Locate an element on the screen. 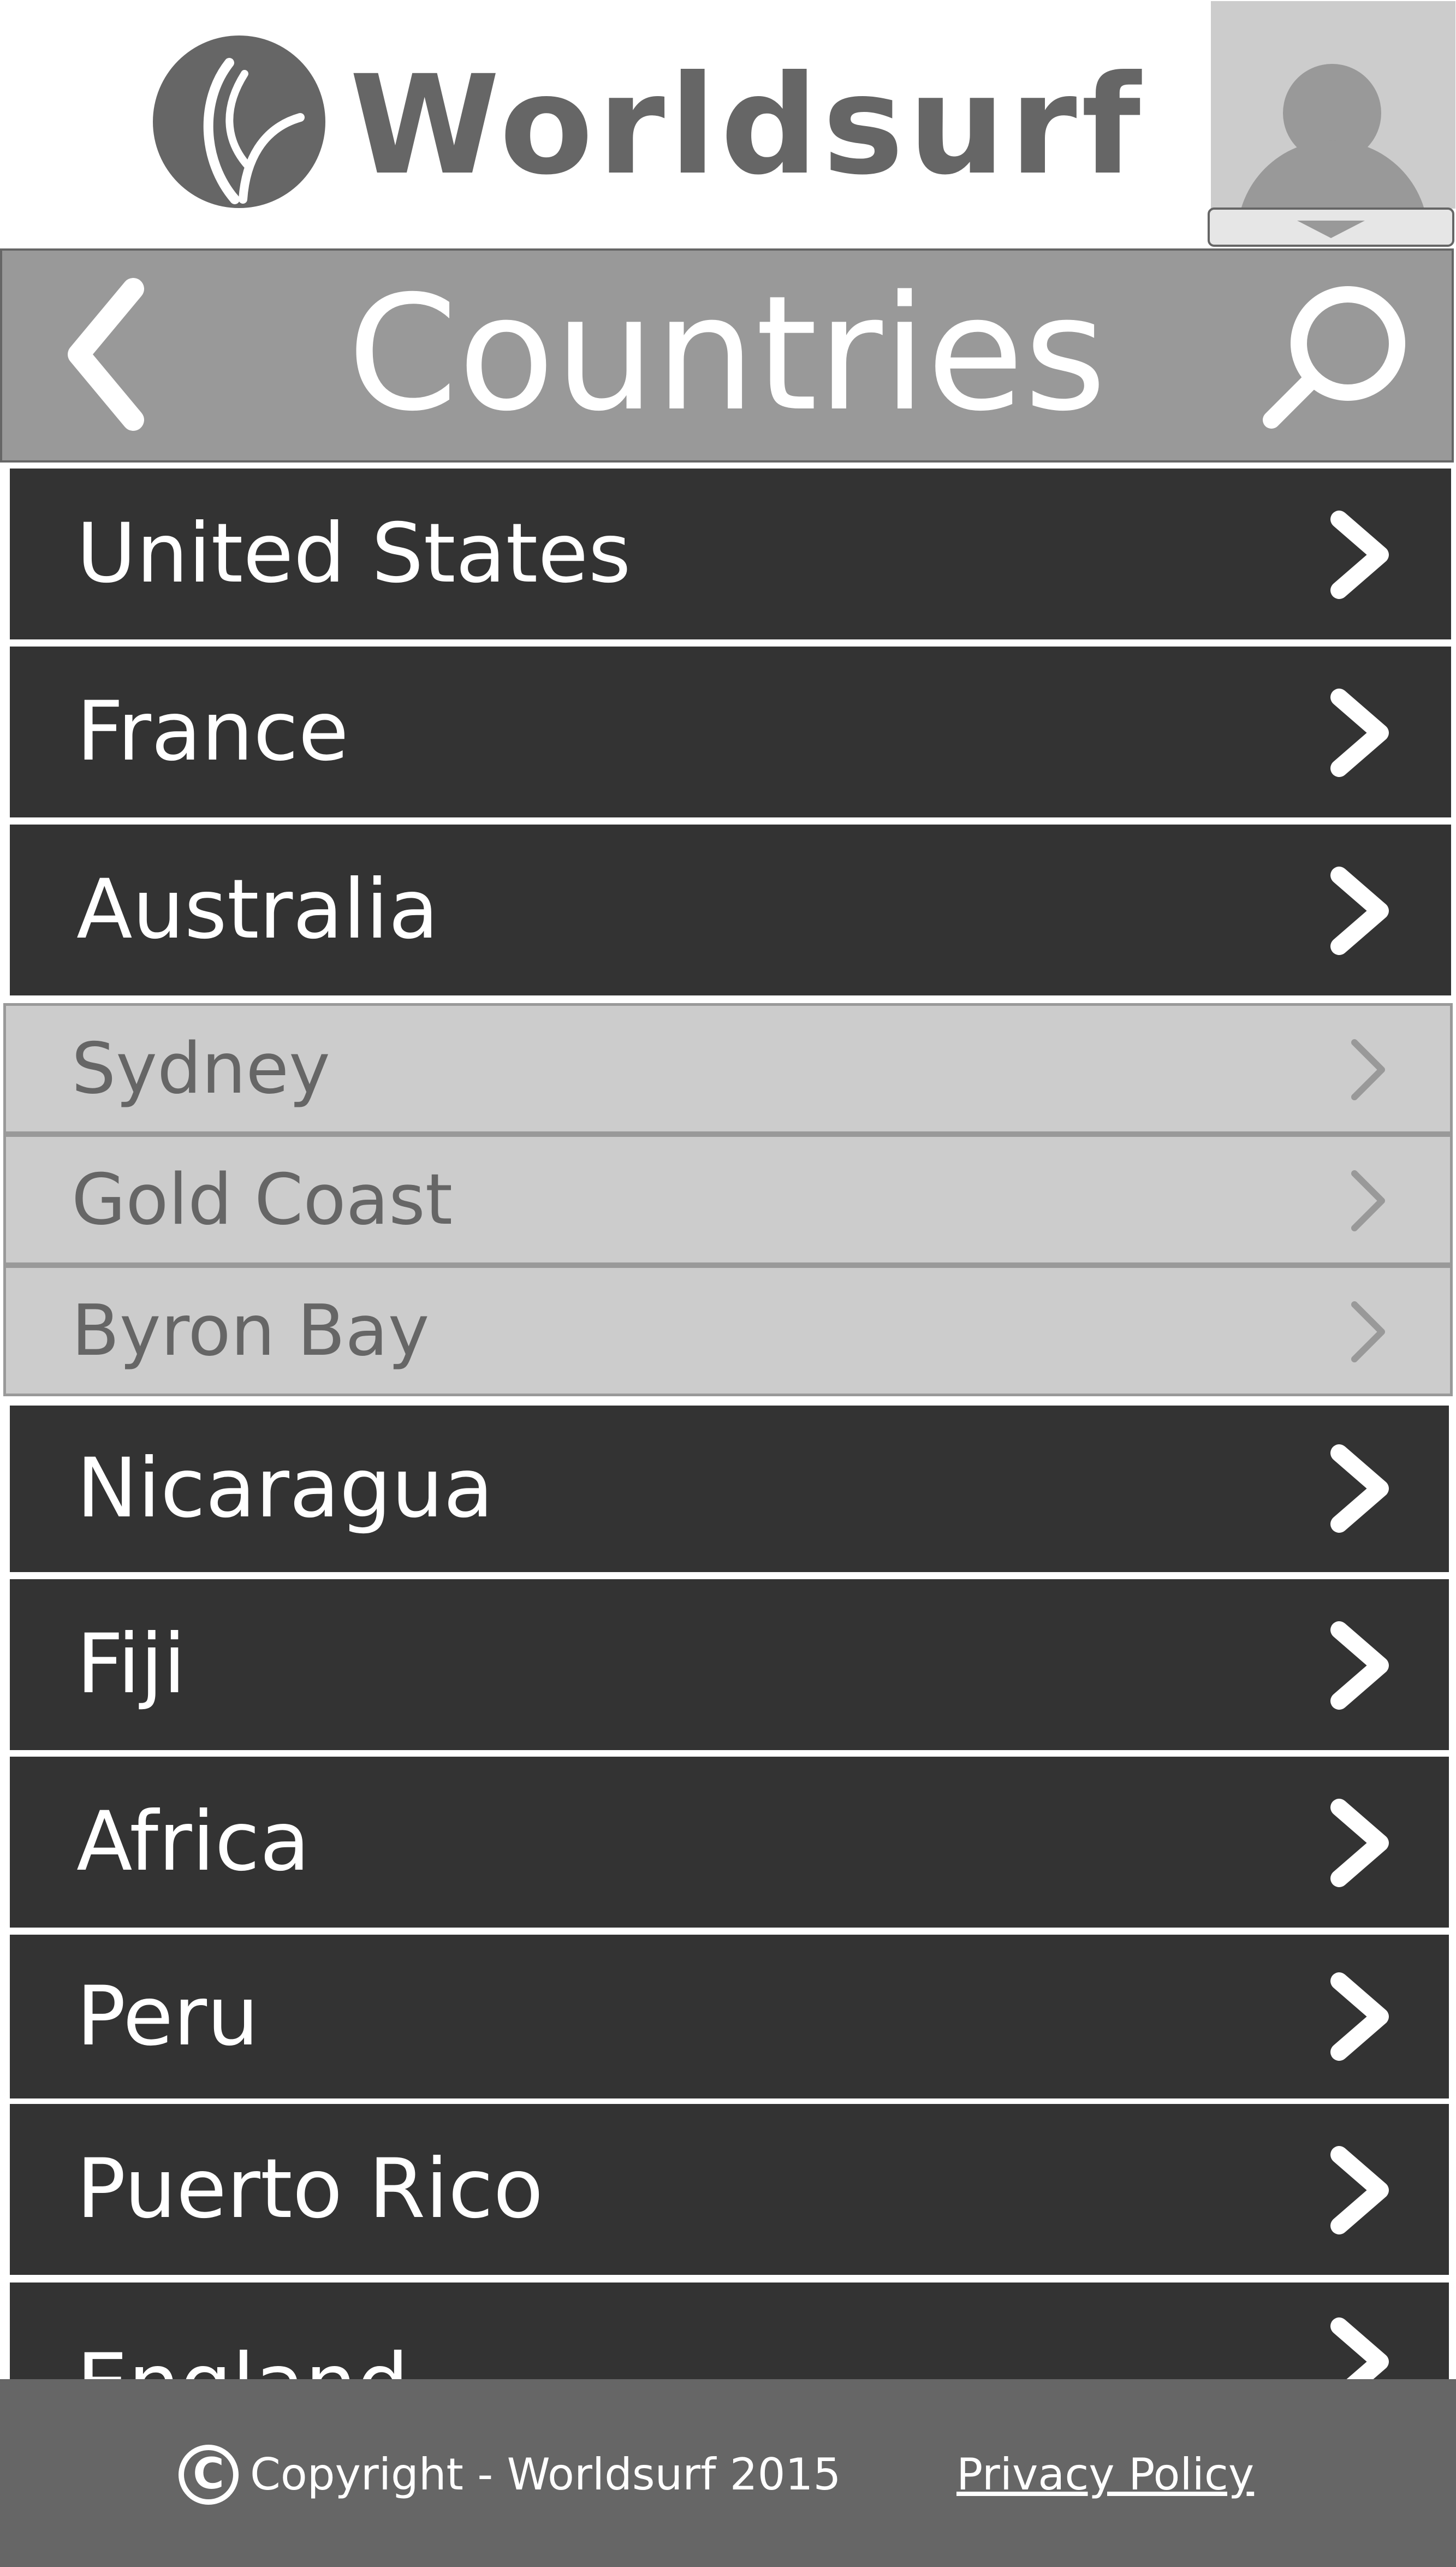  country-row-fiji: Fiji is located at coordinates (729, 1664).